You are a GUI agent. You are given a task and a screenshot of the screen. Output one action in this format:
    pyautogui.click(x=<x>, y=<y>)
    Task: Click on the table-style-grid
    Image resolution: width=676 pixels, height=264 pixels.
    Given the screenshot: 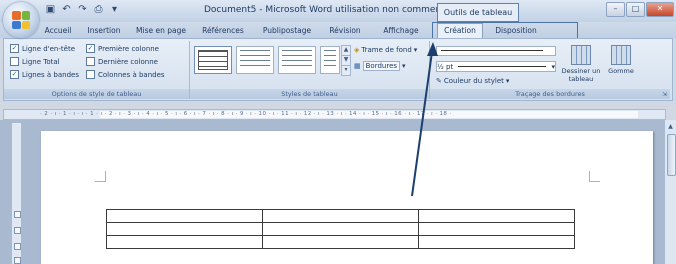 What is the action you would take?
    pyautogui.click(x=213, y=60)
    